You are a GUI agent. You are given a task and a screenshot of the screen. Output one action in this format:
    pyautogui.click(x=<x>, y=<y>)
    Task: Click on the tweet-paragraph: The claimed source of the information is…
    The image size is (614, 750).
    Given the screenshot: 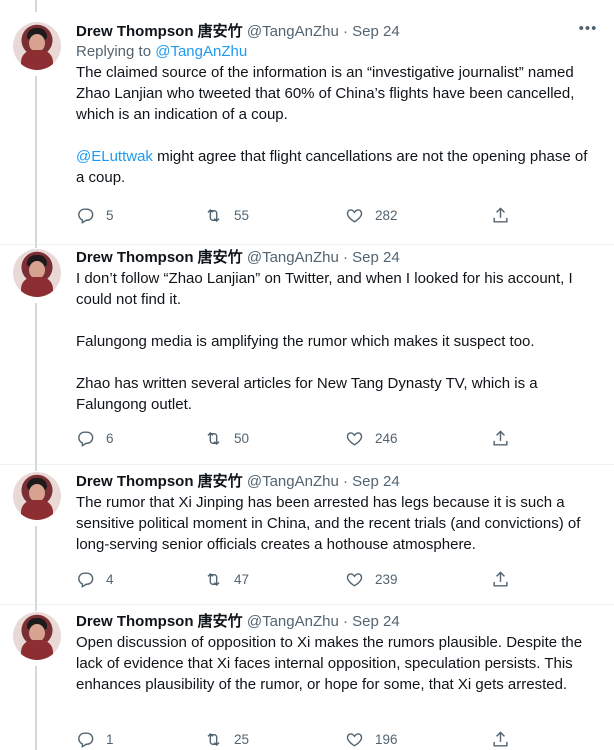 What is the action you would take?
    pyautogui.click(x=325, y=93)
    